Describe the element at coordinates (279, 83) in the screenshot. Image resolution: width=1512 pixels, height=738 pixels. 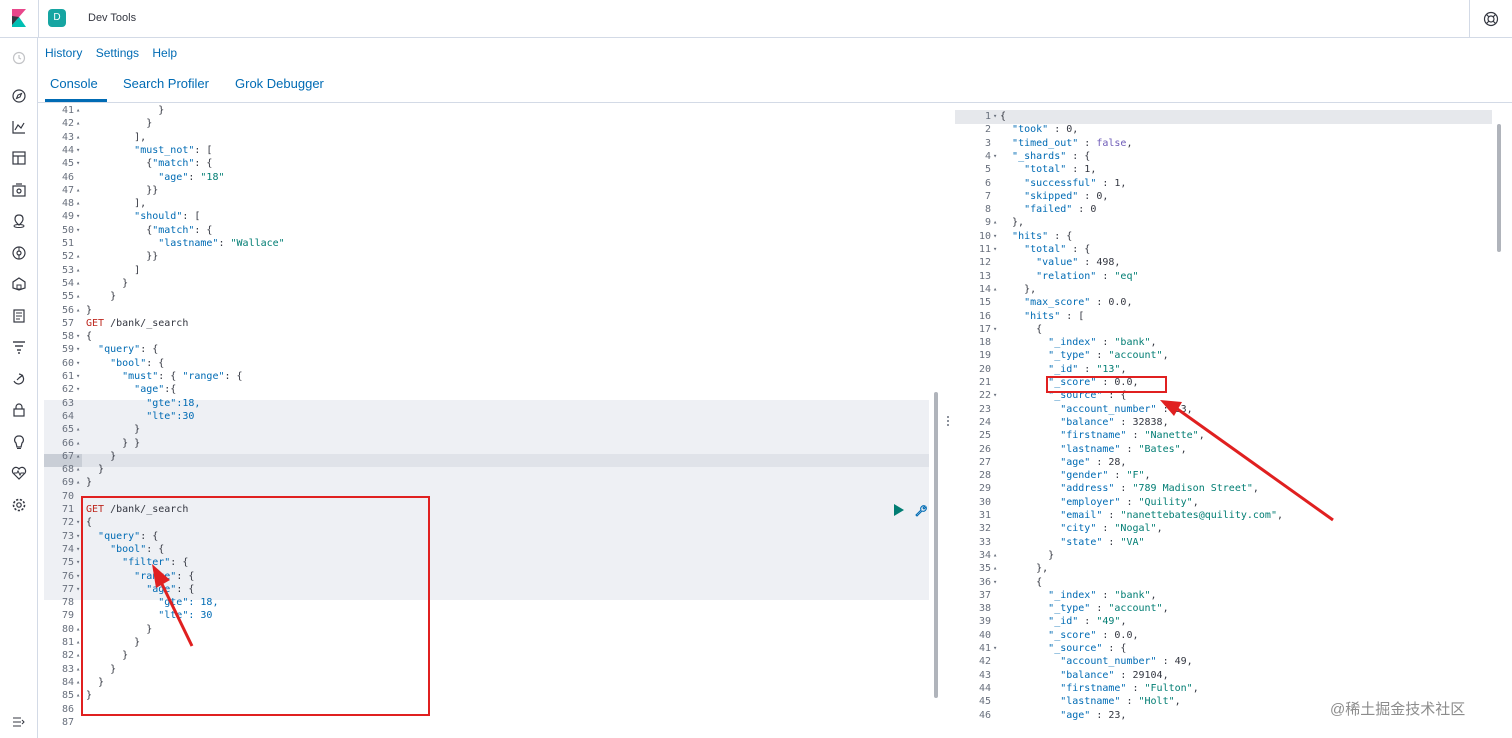
I see `tab-grok-debugger: Grok Debugger` at that location.